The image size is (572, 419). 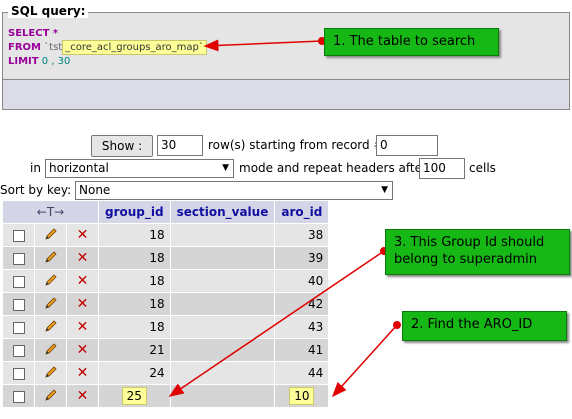 I want to click on callout-table: 1. The table to search, so click(x=411, y=42).